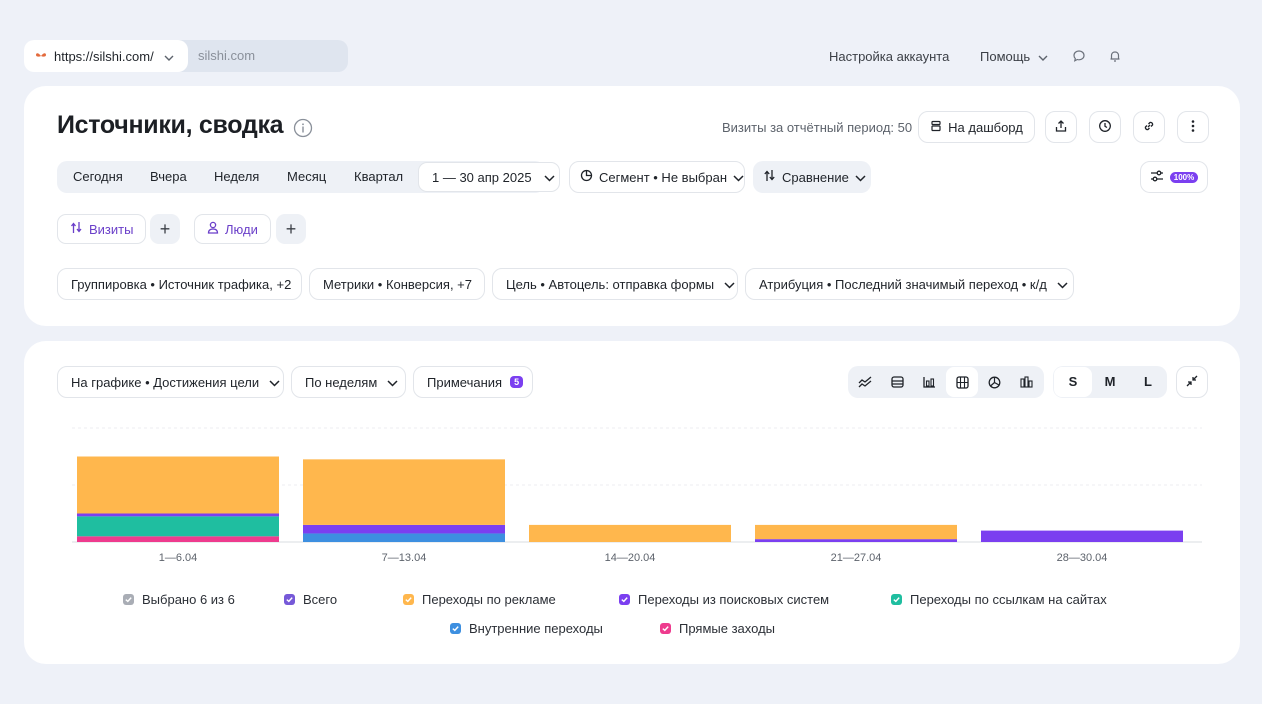 This screenshot has height=704, width=1262. I want to click on more-menu-button, so click(1193, 127).